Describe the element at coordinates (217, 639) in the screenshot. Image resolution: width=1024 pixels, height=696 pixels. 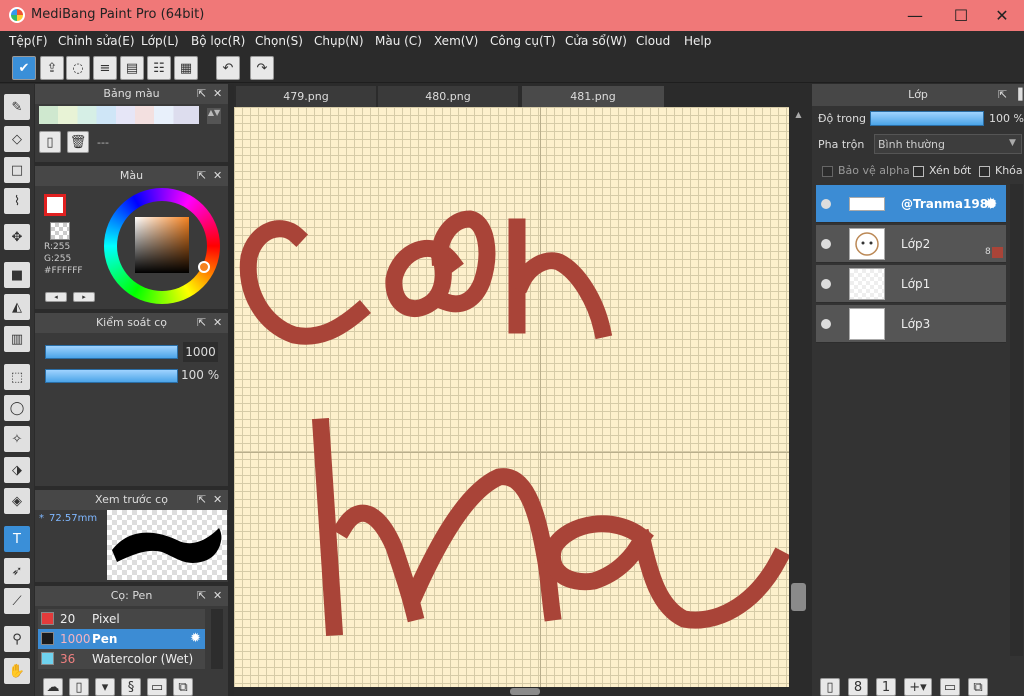
I see `brush-list-scrollbar` at that location.